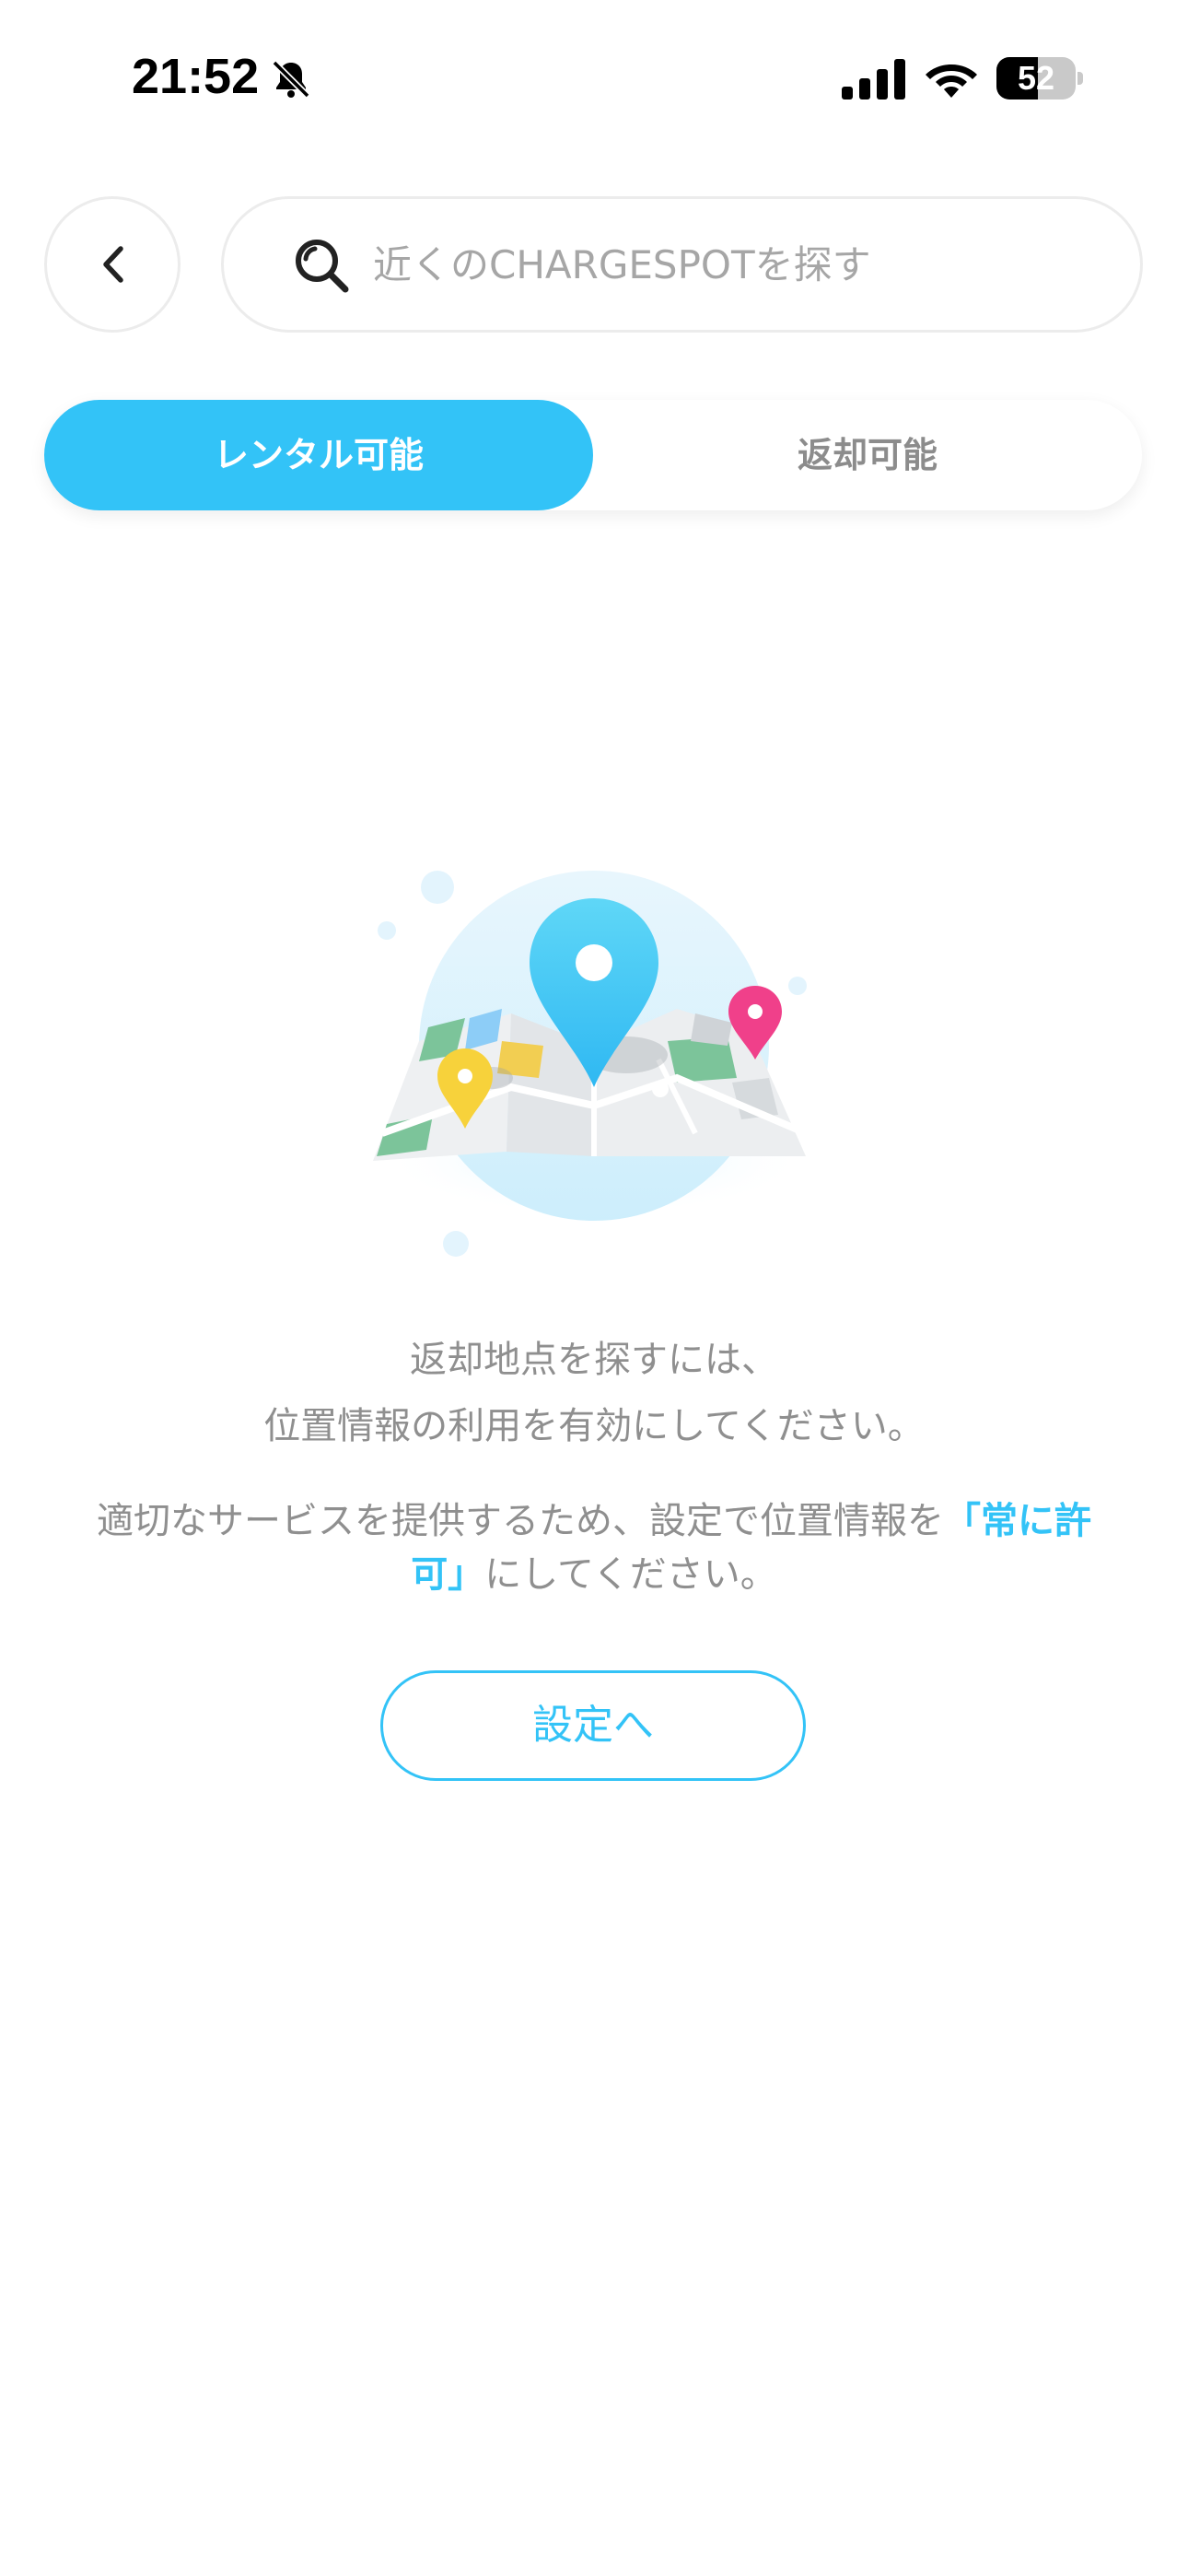 This screenshot has width=1188, height=2576. I want to click on back-button, so click(112, 264).